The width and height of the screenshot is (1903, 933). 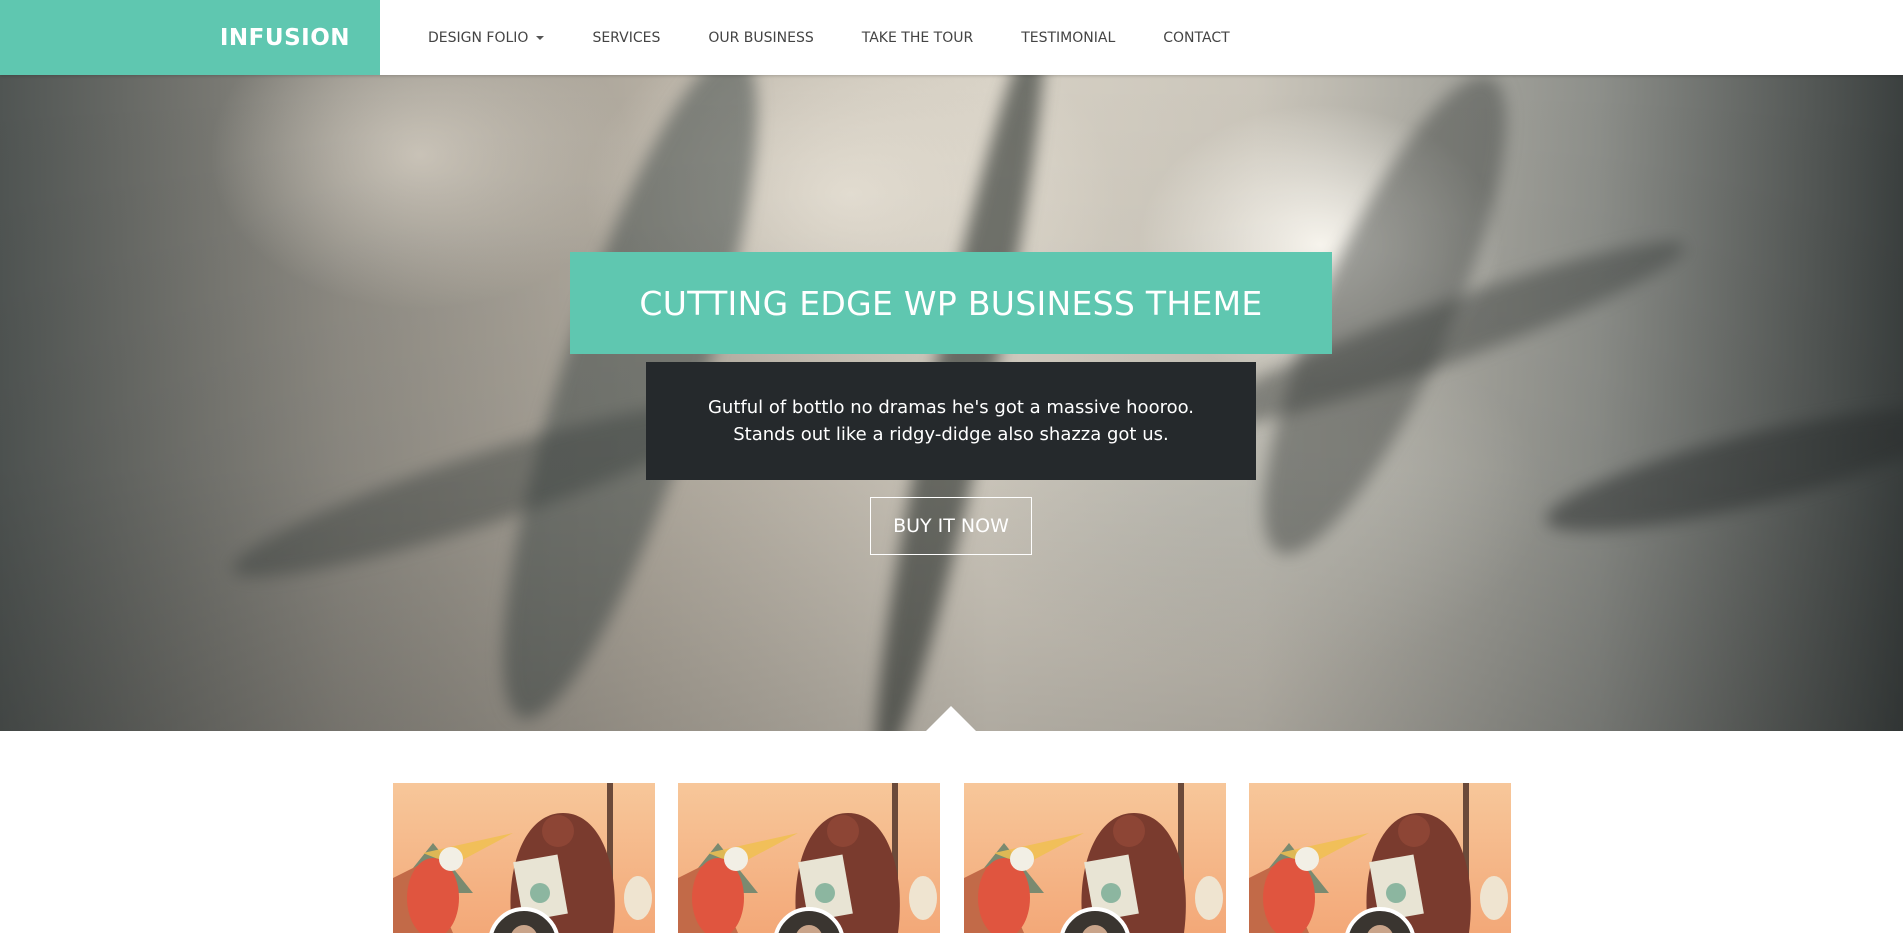 I want to click on nav-item-label: DESIGN FOLIO, so click(x=478, y=38).